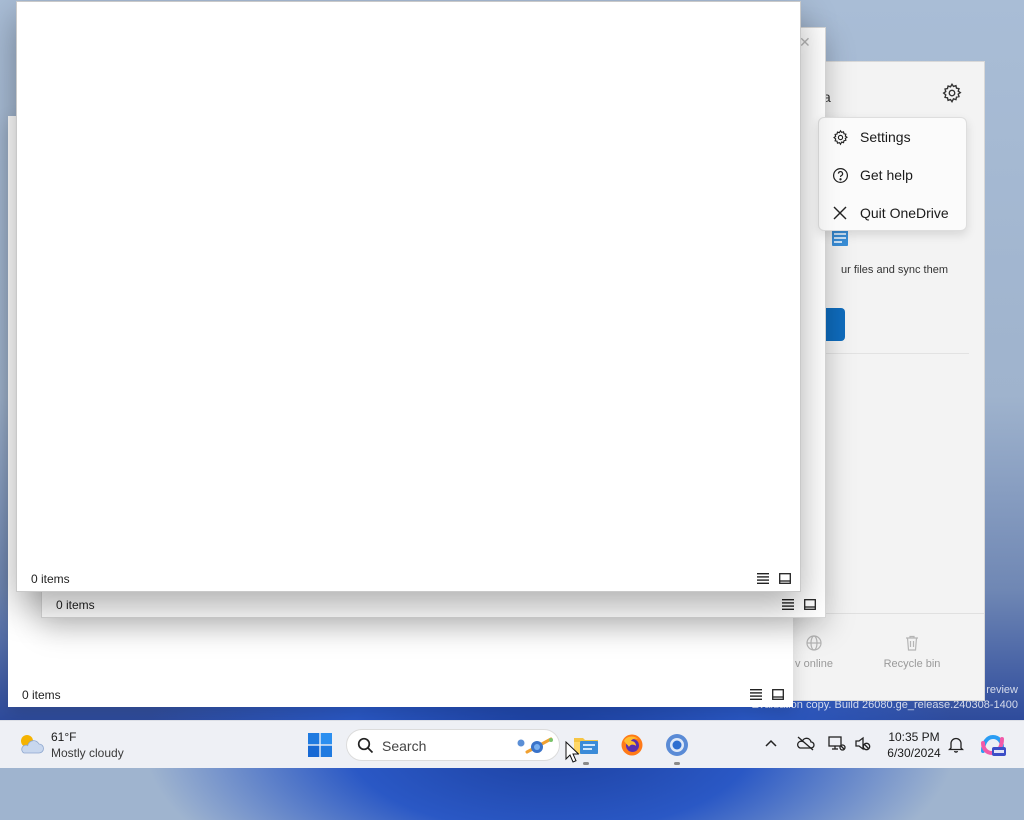 Image resolution: width=1024 pixels, height=820 pixels. I want to click on onedrive-settings-menu: Settings Get help Quit OneDrive, so click(892, 174).